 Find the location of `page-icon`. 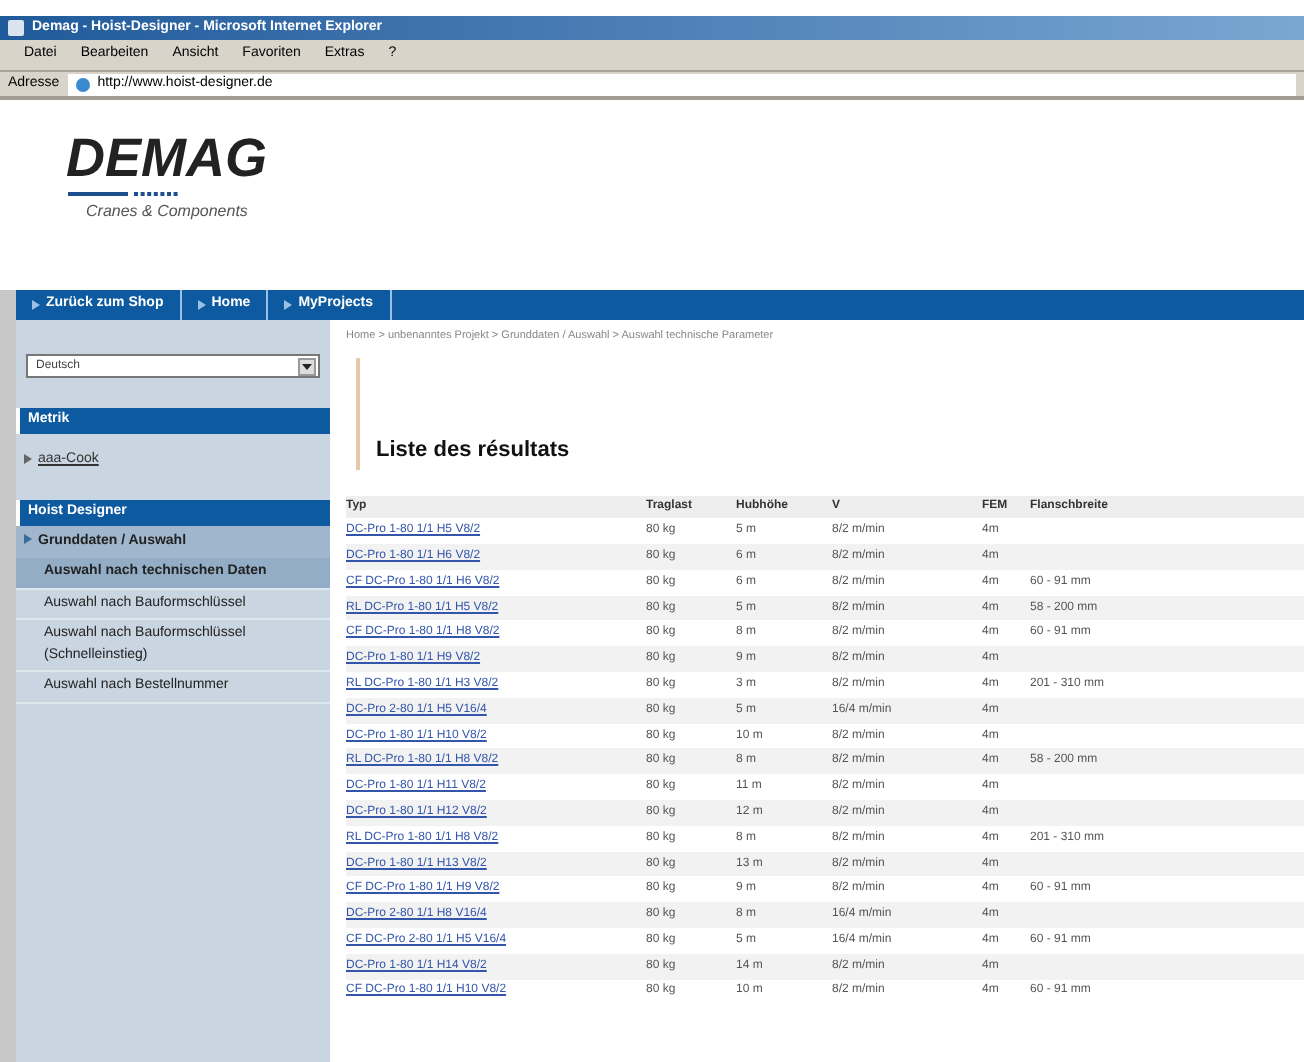

page-icon is located at coordinates (82, 84).